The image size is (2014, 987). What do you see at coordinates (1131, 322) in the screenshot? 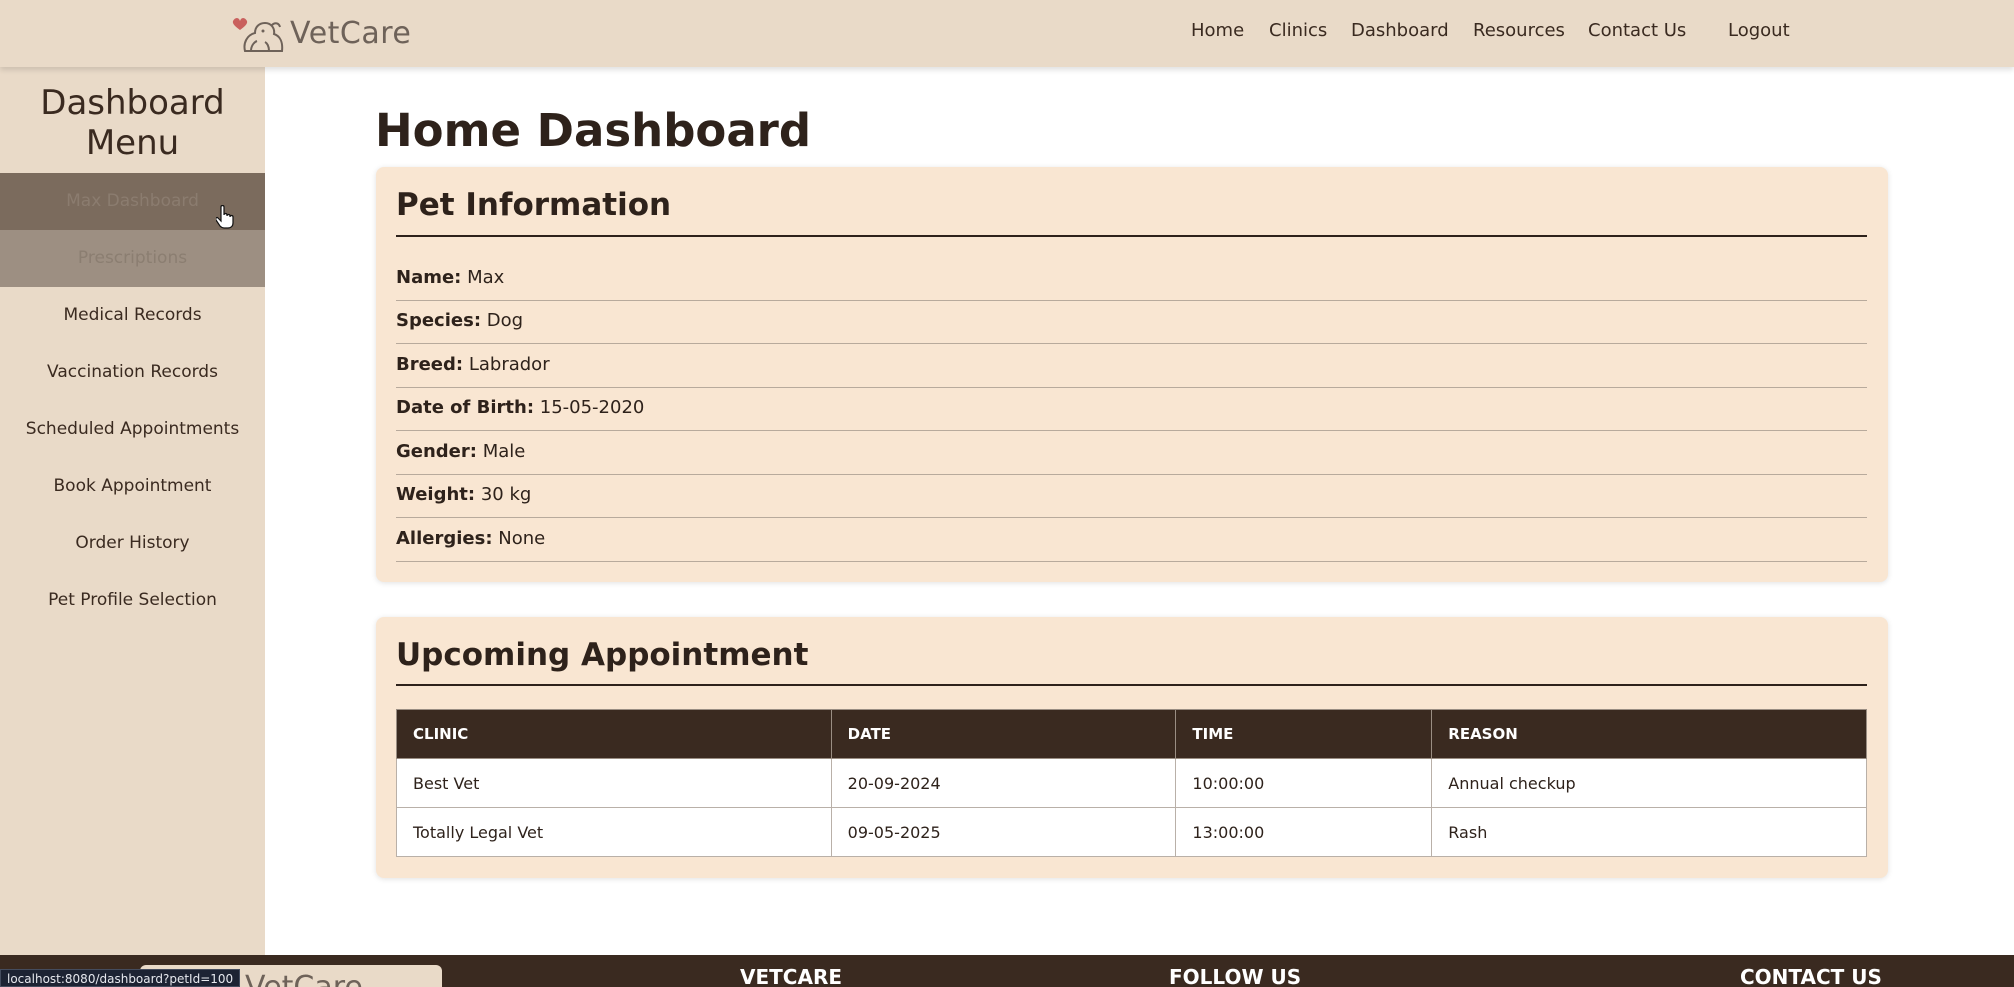
I see `info-row-species: Species: Dog` at bounding box center [1131, 322].